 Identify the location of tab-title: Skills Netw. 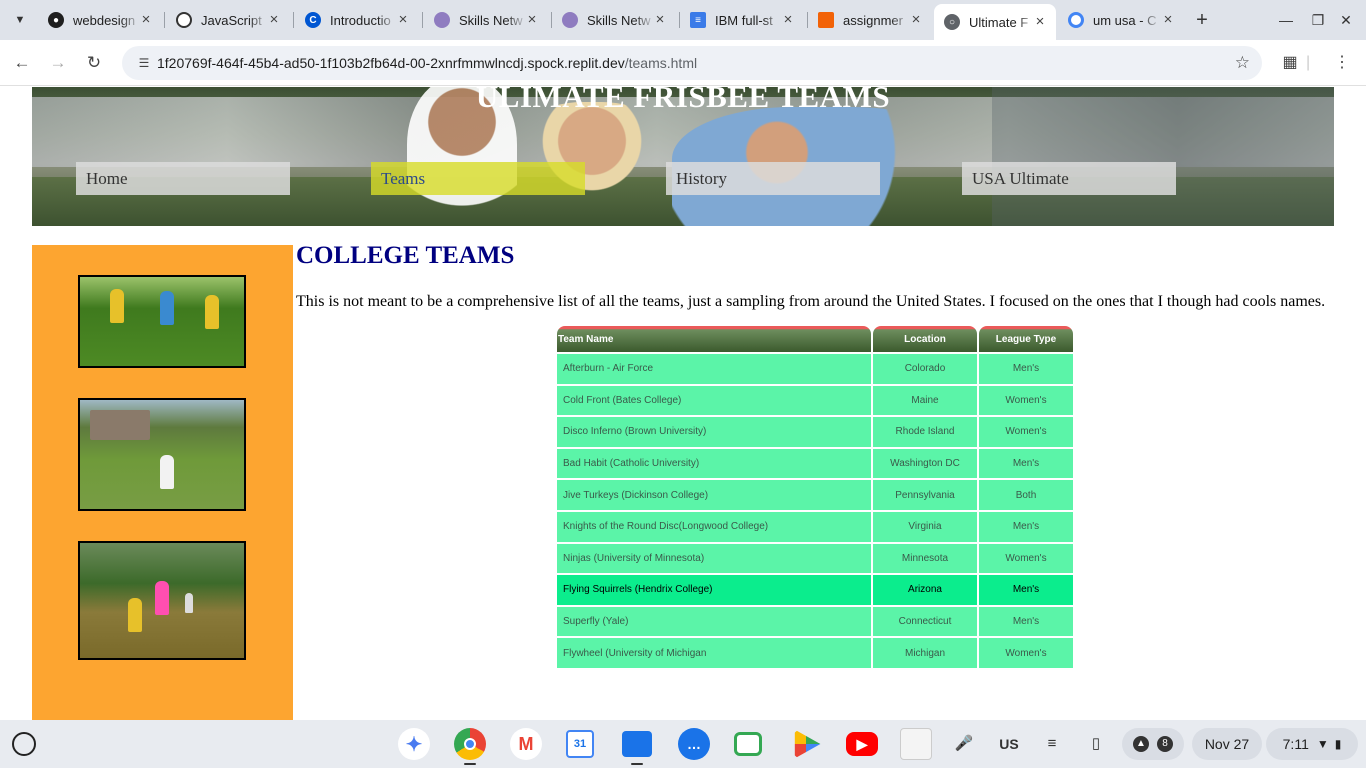
(619, 20).